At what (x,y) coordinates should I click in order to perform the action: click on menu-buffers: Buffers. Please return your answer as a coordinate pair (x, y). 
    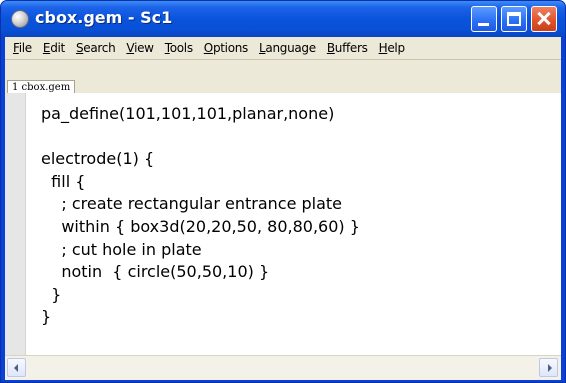
    Looking at the image, I should click on (348, 48).